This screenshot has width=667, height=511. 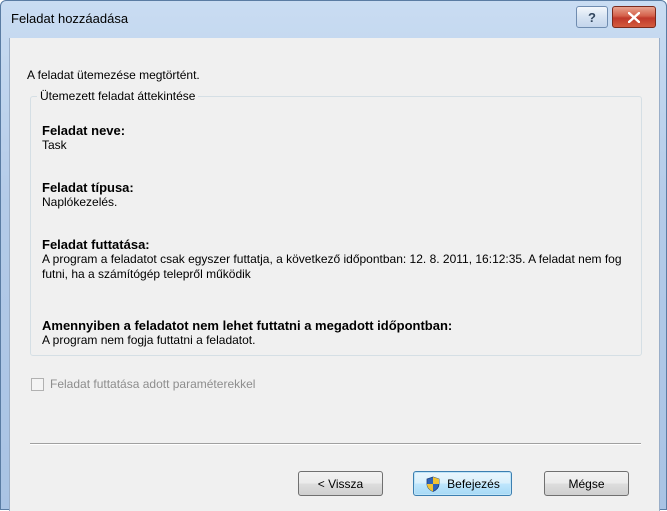 What do you see at coordinates (37, 384) in the screenshot?
I see `run-with-params-checkbox` at bounding box center [37, 384].